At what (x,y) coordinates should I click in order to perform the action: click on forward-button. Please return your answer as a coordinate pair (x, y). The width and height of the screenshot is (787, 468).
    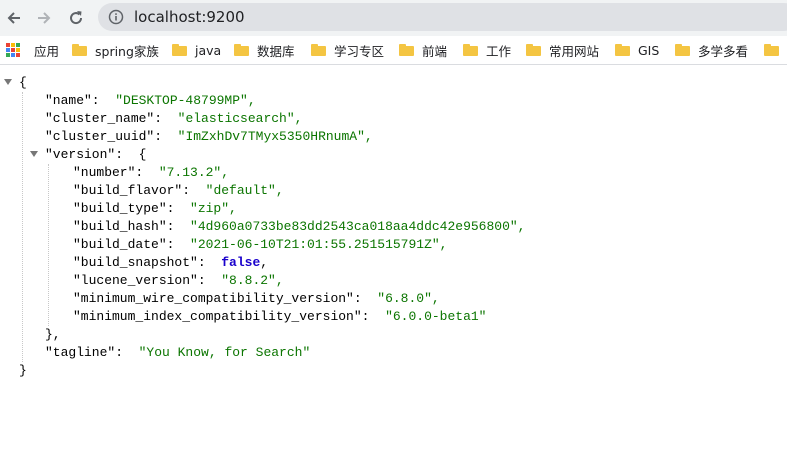
    Looking at the image, I should click on (44, 18).